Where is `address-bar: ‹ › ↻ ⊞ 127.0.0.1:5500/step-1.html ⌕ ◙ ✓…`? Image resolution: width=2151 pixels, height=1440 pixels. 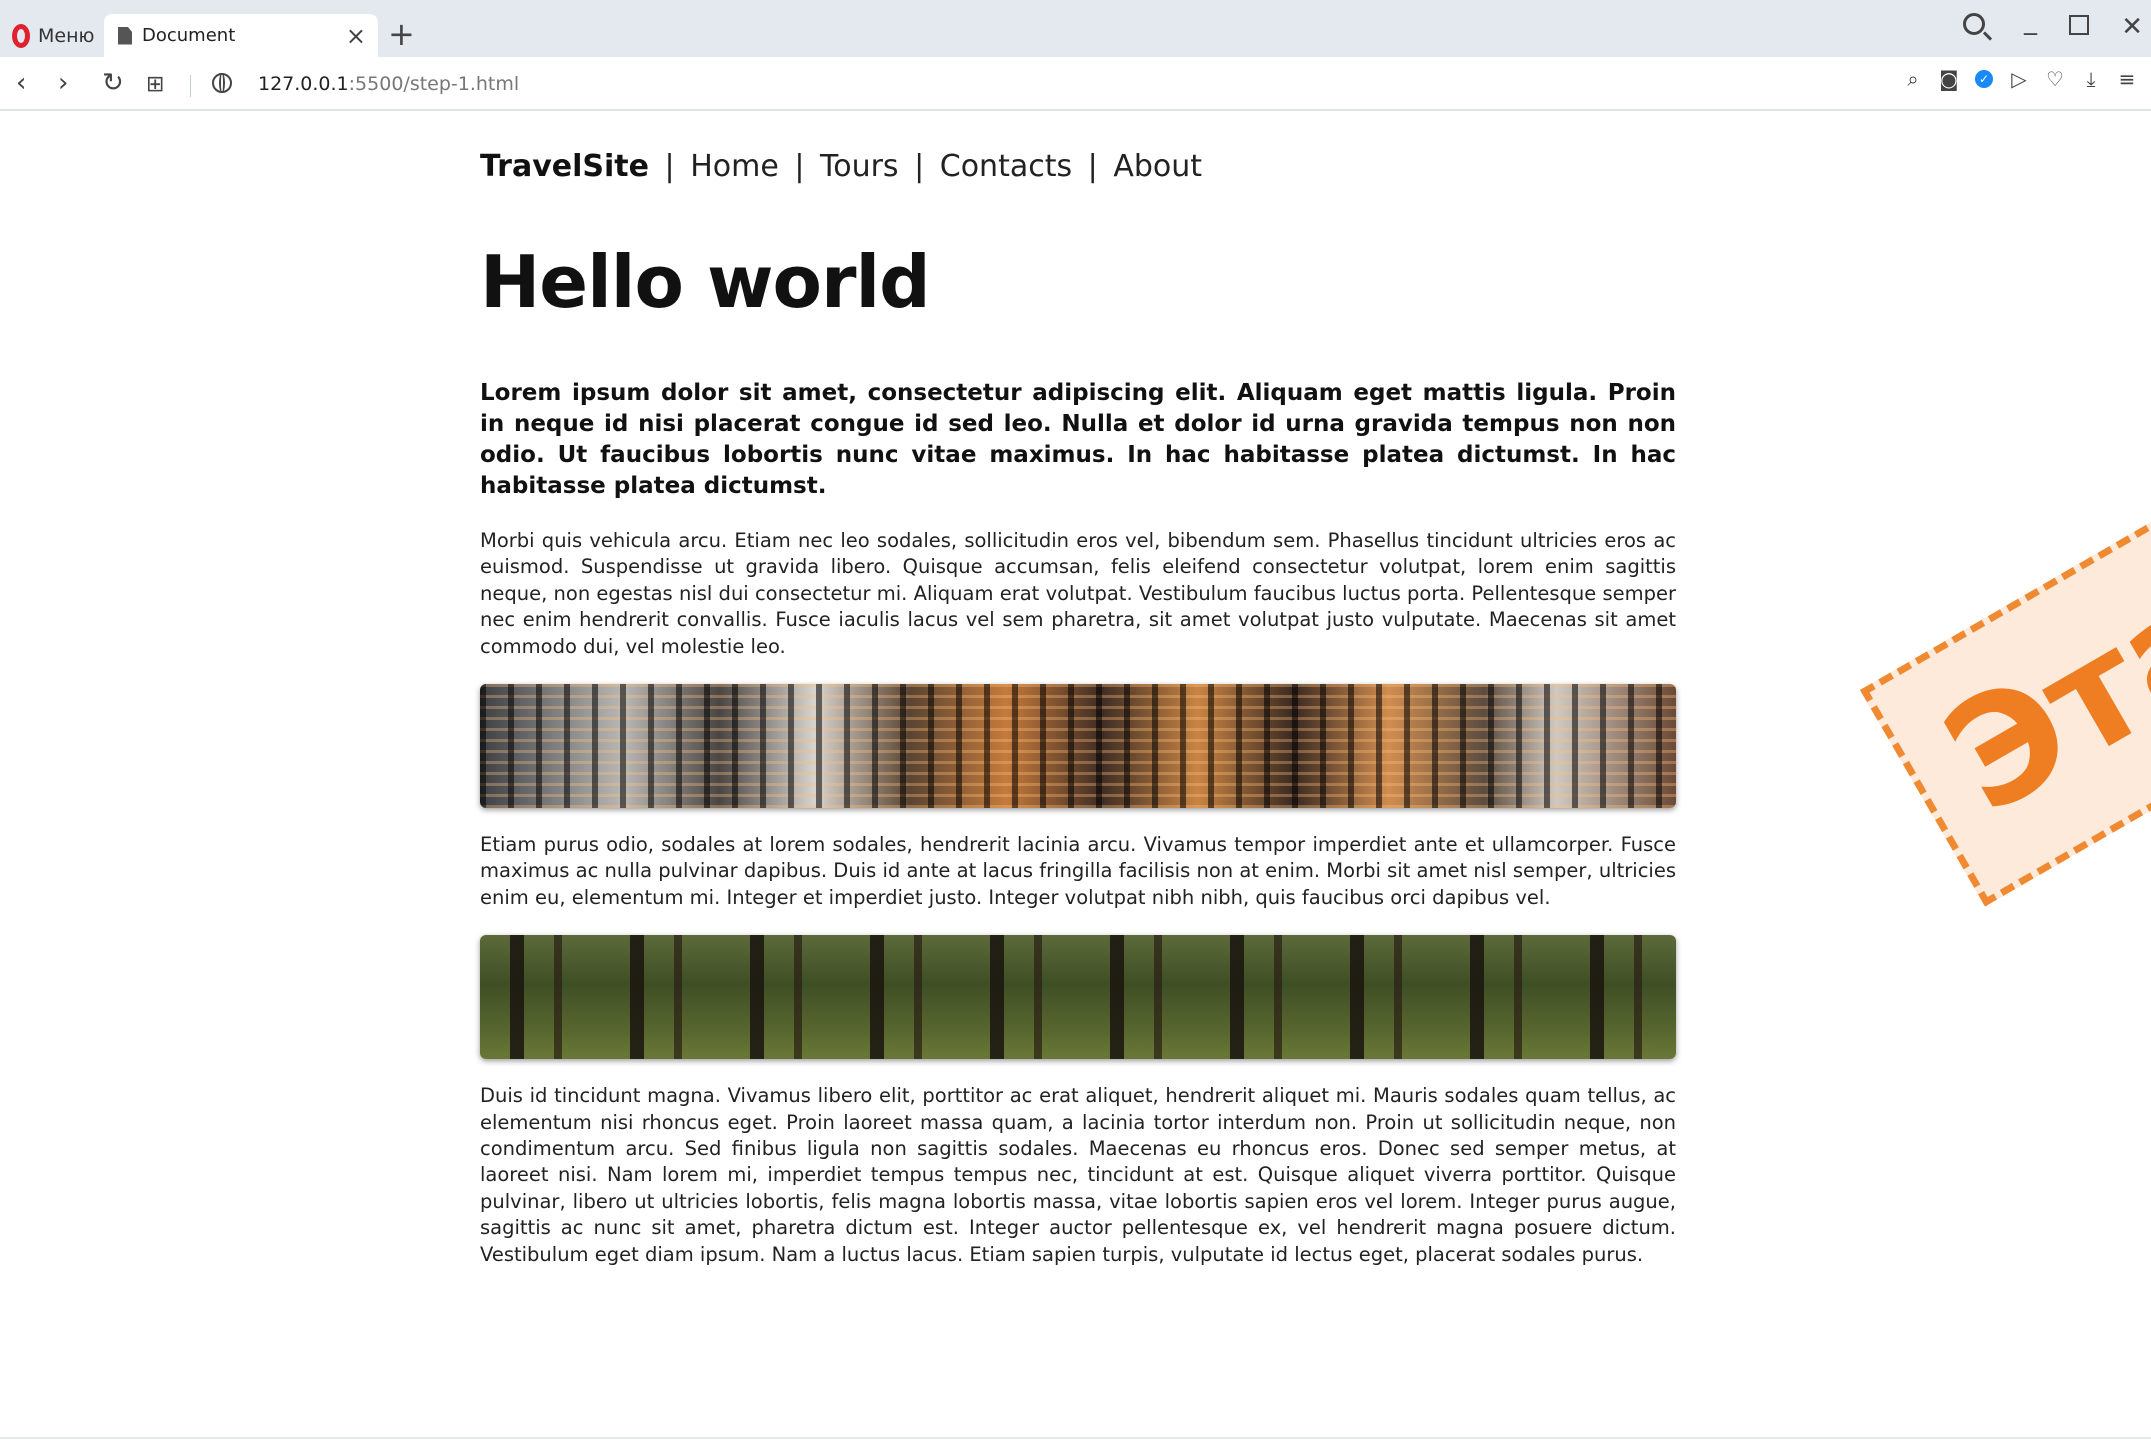 address-bar: ‹ › ↻ ⊞ 127.0.0.1:5500/step-1.html ⌕ ◙ ✓… is located at coordinates (1075, 84).